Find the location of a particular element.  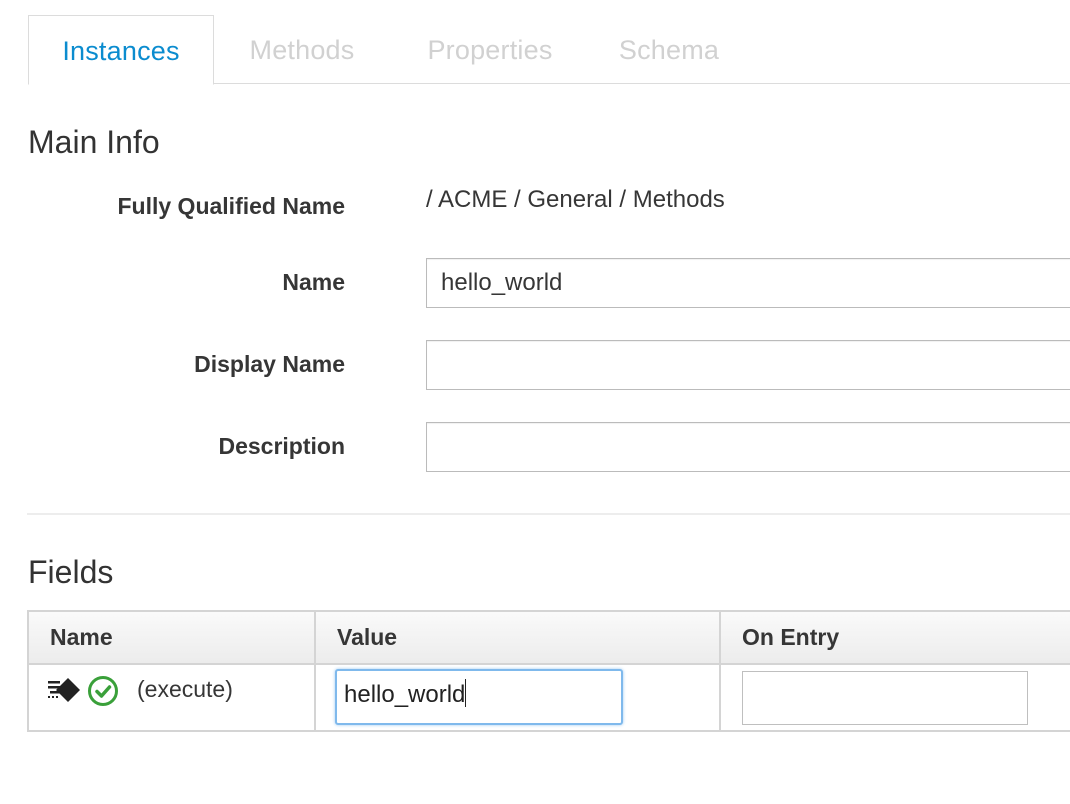

main-info-heading: Main Info is located at coordinates (94, 142).